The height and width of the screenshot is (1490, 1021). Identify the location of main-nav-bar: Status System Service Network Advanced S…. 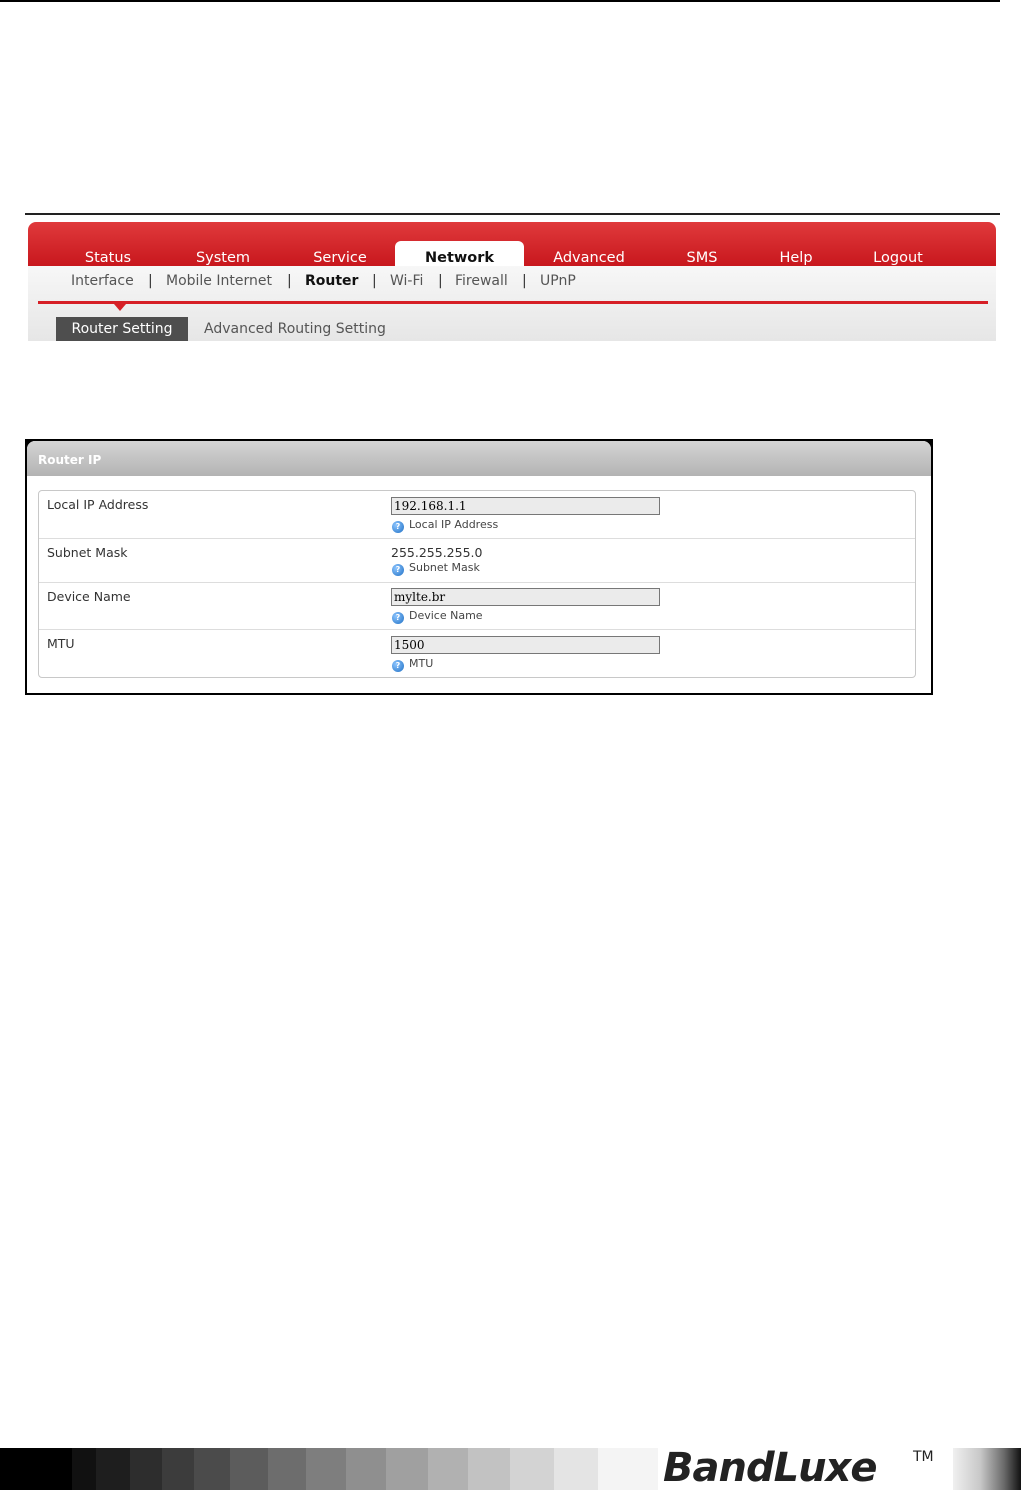
(512, 248).